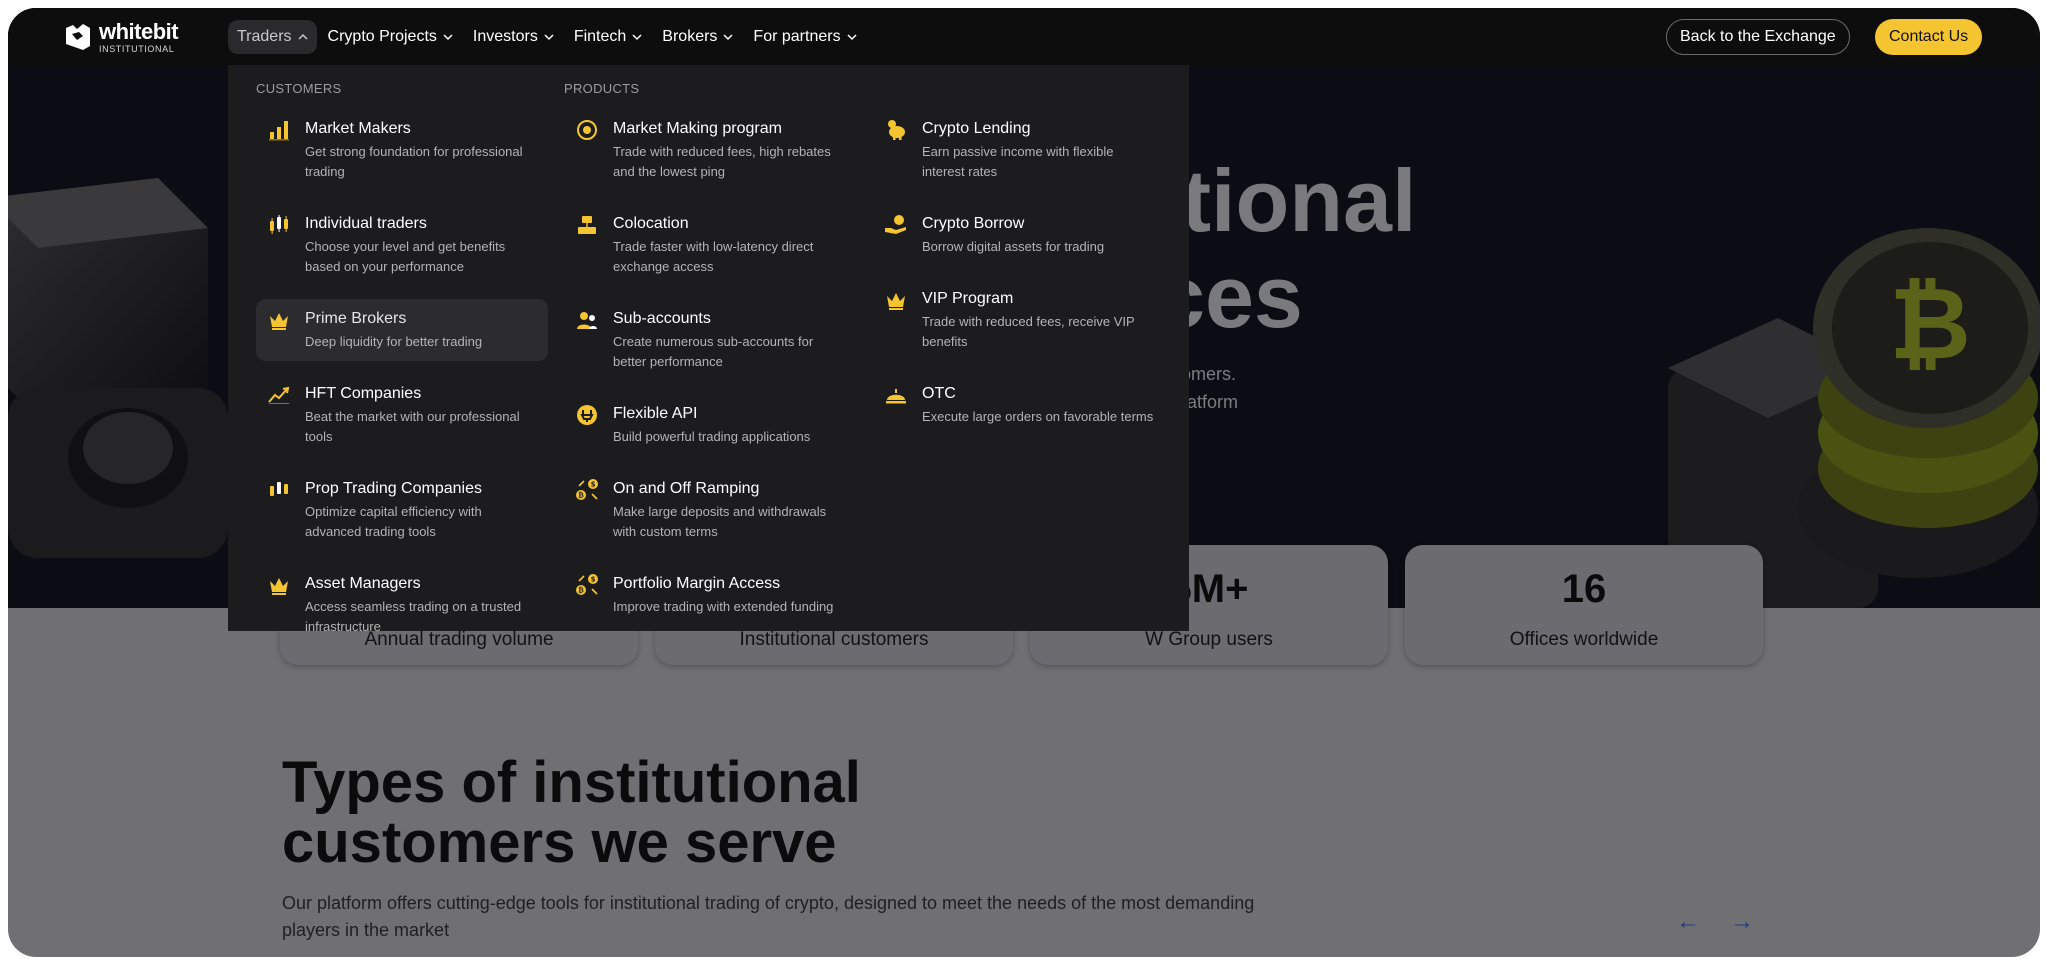 This screenshot has width=2048, height=965. I want to click on menu-item-desc: Execute large orders on favorable terms, so click(1038, 416).